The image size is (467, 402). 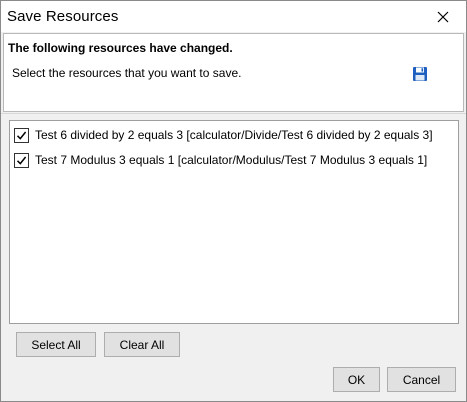 I want to click on close-button, so click(x=443, y=16).